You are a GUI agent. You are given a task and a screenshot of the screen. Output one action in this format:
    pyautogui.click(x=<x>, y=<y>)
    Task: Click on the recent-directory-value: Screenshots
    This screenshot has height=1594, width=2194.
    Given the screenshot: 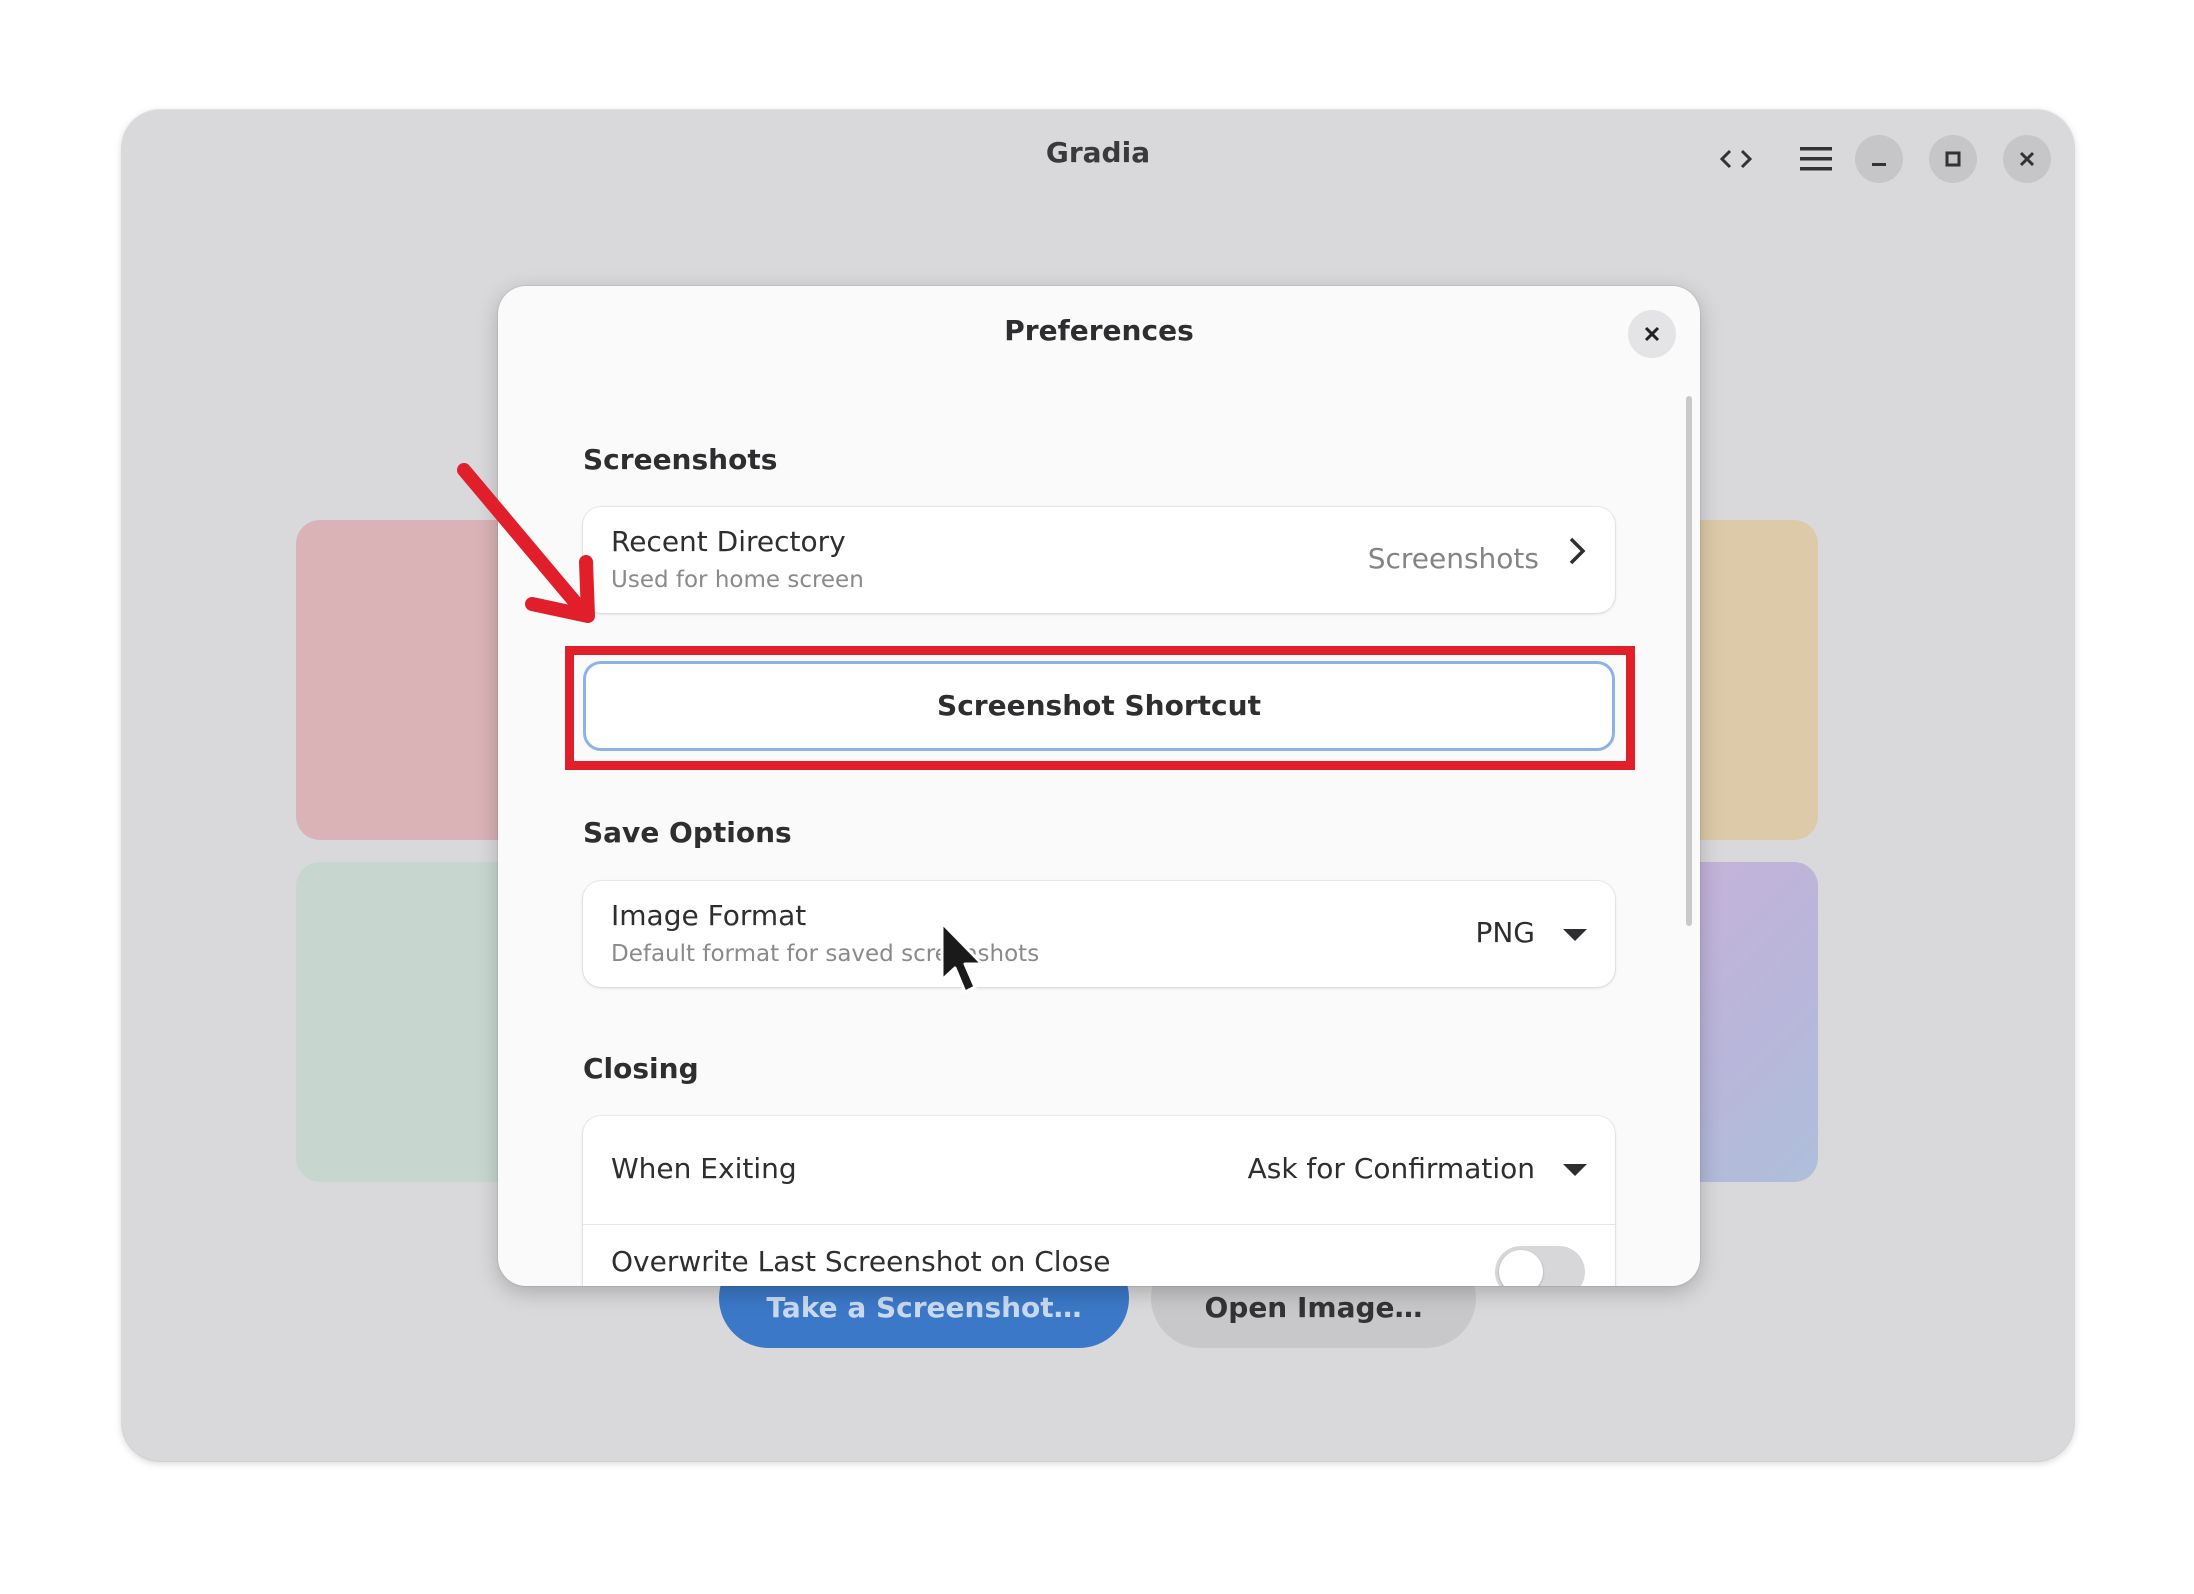 What is the action you would take?
    pyautogui.click(x=1453, y=558)
    